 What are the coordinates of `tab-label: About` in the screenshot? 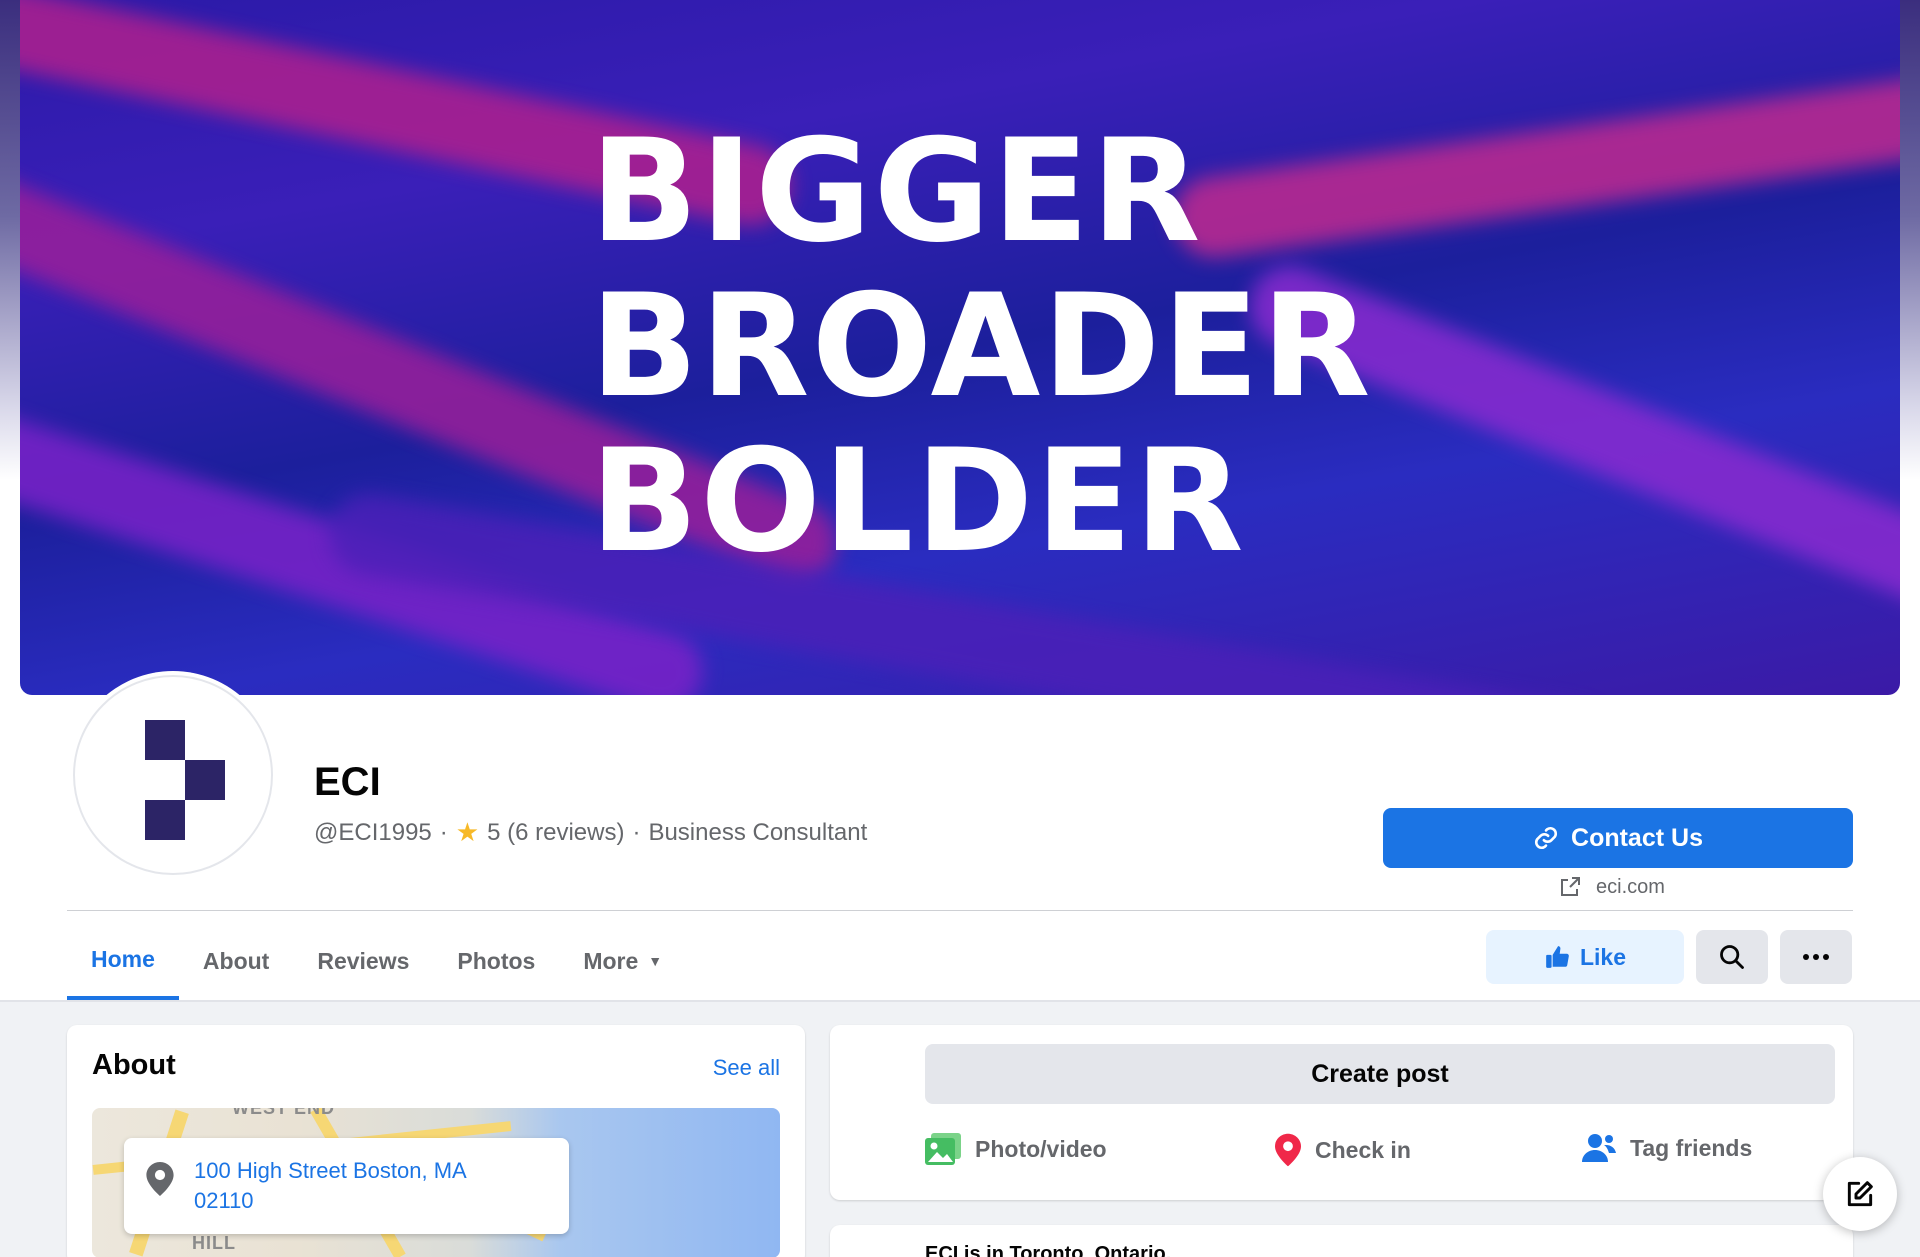 It's located at (236, 960).